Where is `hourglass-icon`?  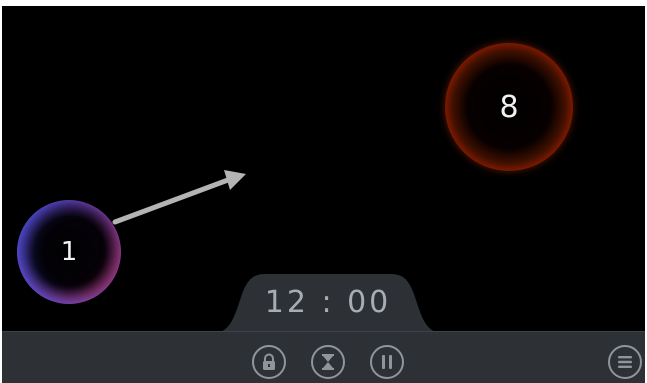
hourglass-icon is located at coordinates (328, 362).